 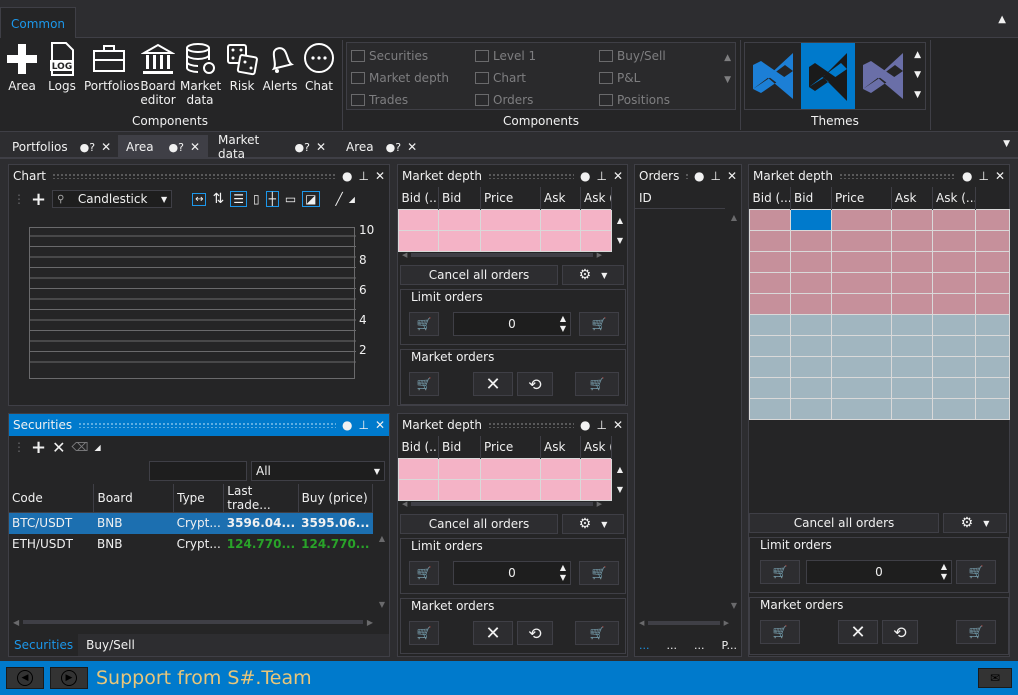 I want to click on reverse-icon: ⟲, so click(x=900, y=632).